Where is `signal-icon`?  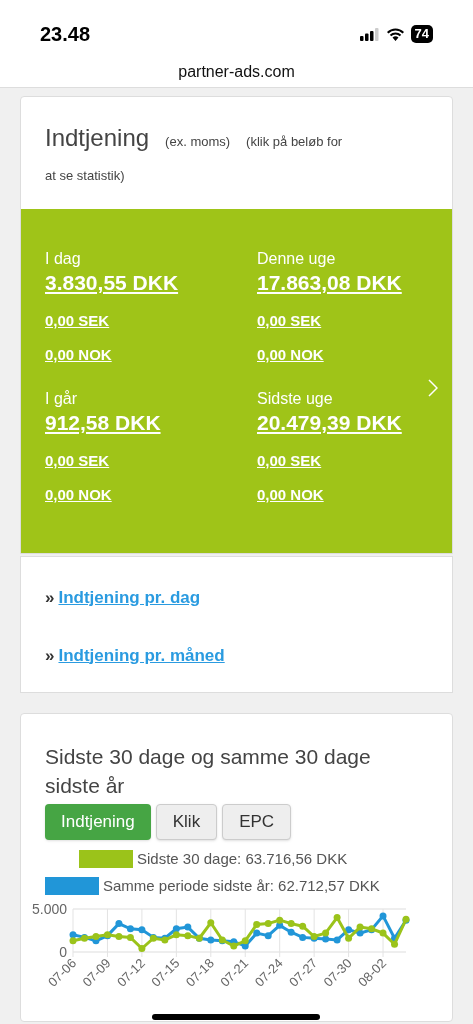 signal-icon is located at coordinates (369, 34).